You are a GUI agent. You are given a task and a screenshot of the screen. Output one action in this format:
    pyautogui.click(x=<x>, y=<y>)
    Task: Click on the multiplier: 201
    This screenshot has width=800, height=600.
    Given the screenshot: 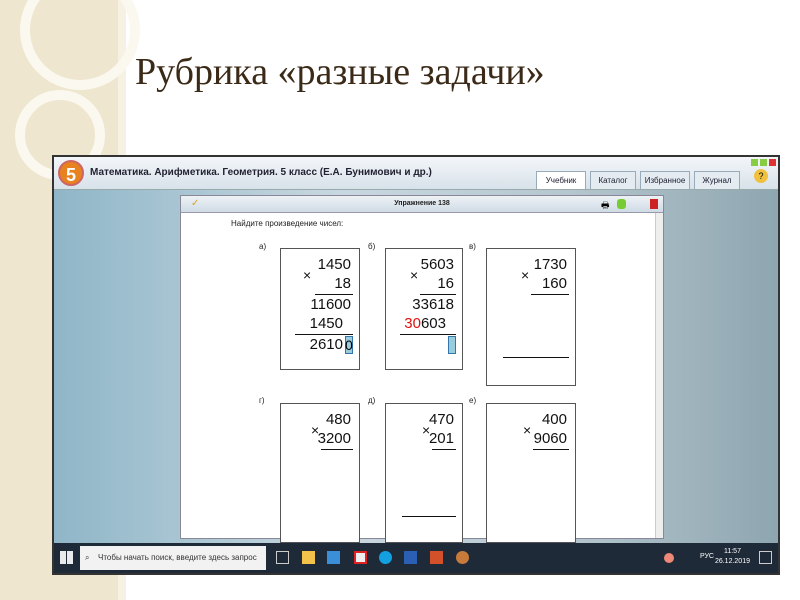 What is the action you would take?
    pyautogui.click(x=441, y=438)
    